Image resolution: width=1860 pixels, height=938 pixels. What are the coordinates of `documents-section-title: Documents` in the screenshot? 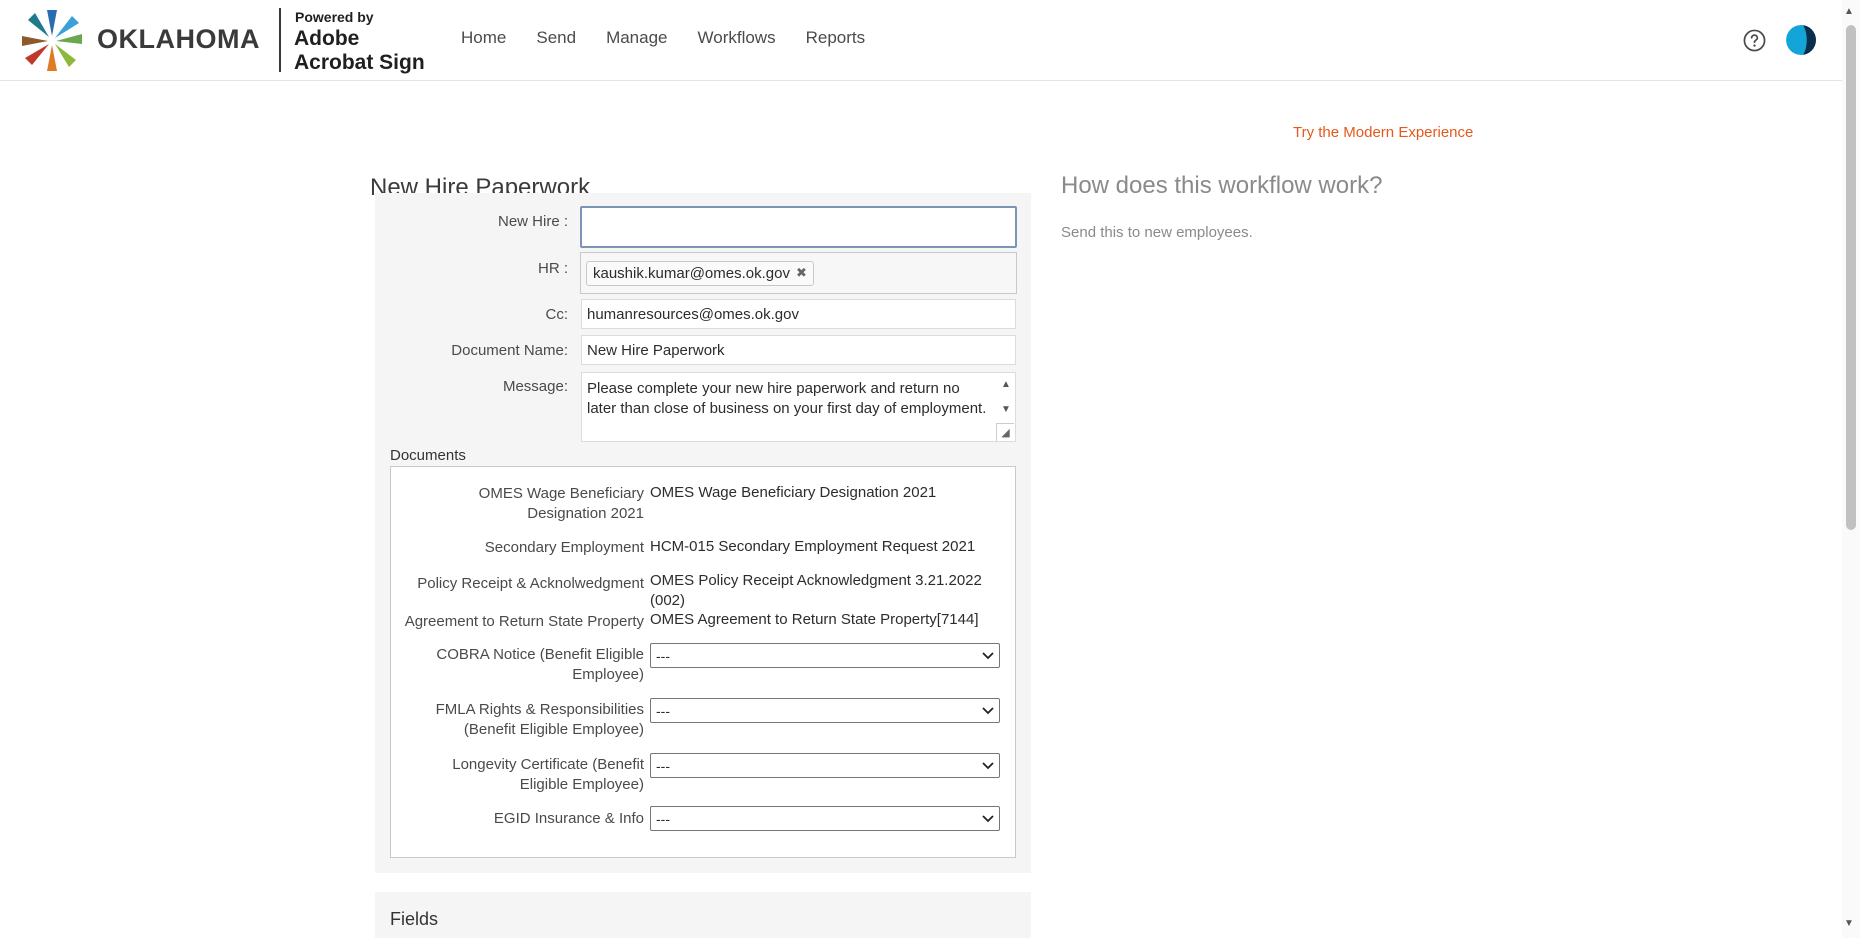 It's located at (428, 455).